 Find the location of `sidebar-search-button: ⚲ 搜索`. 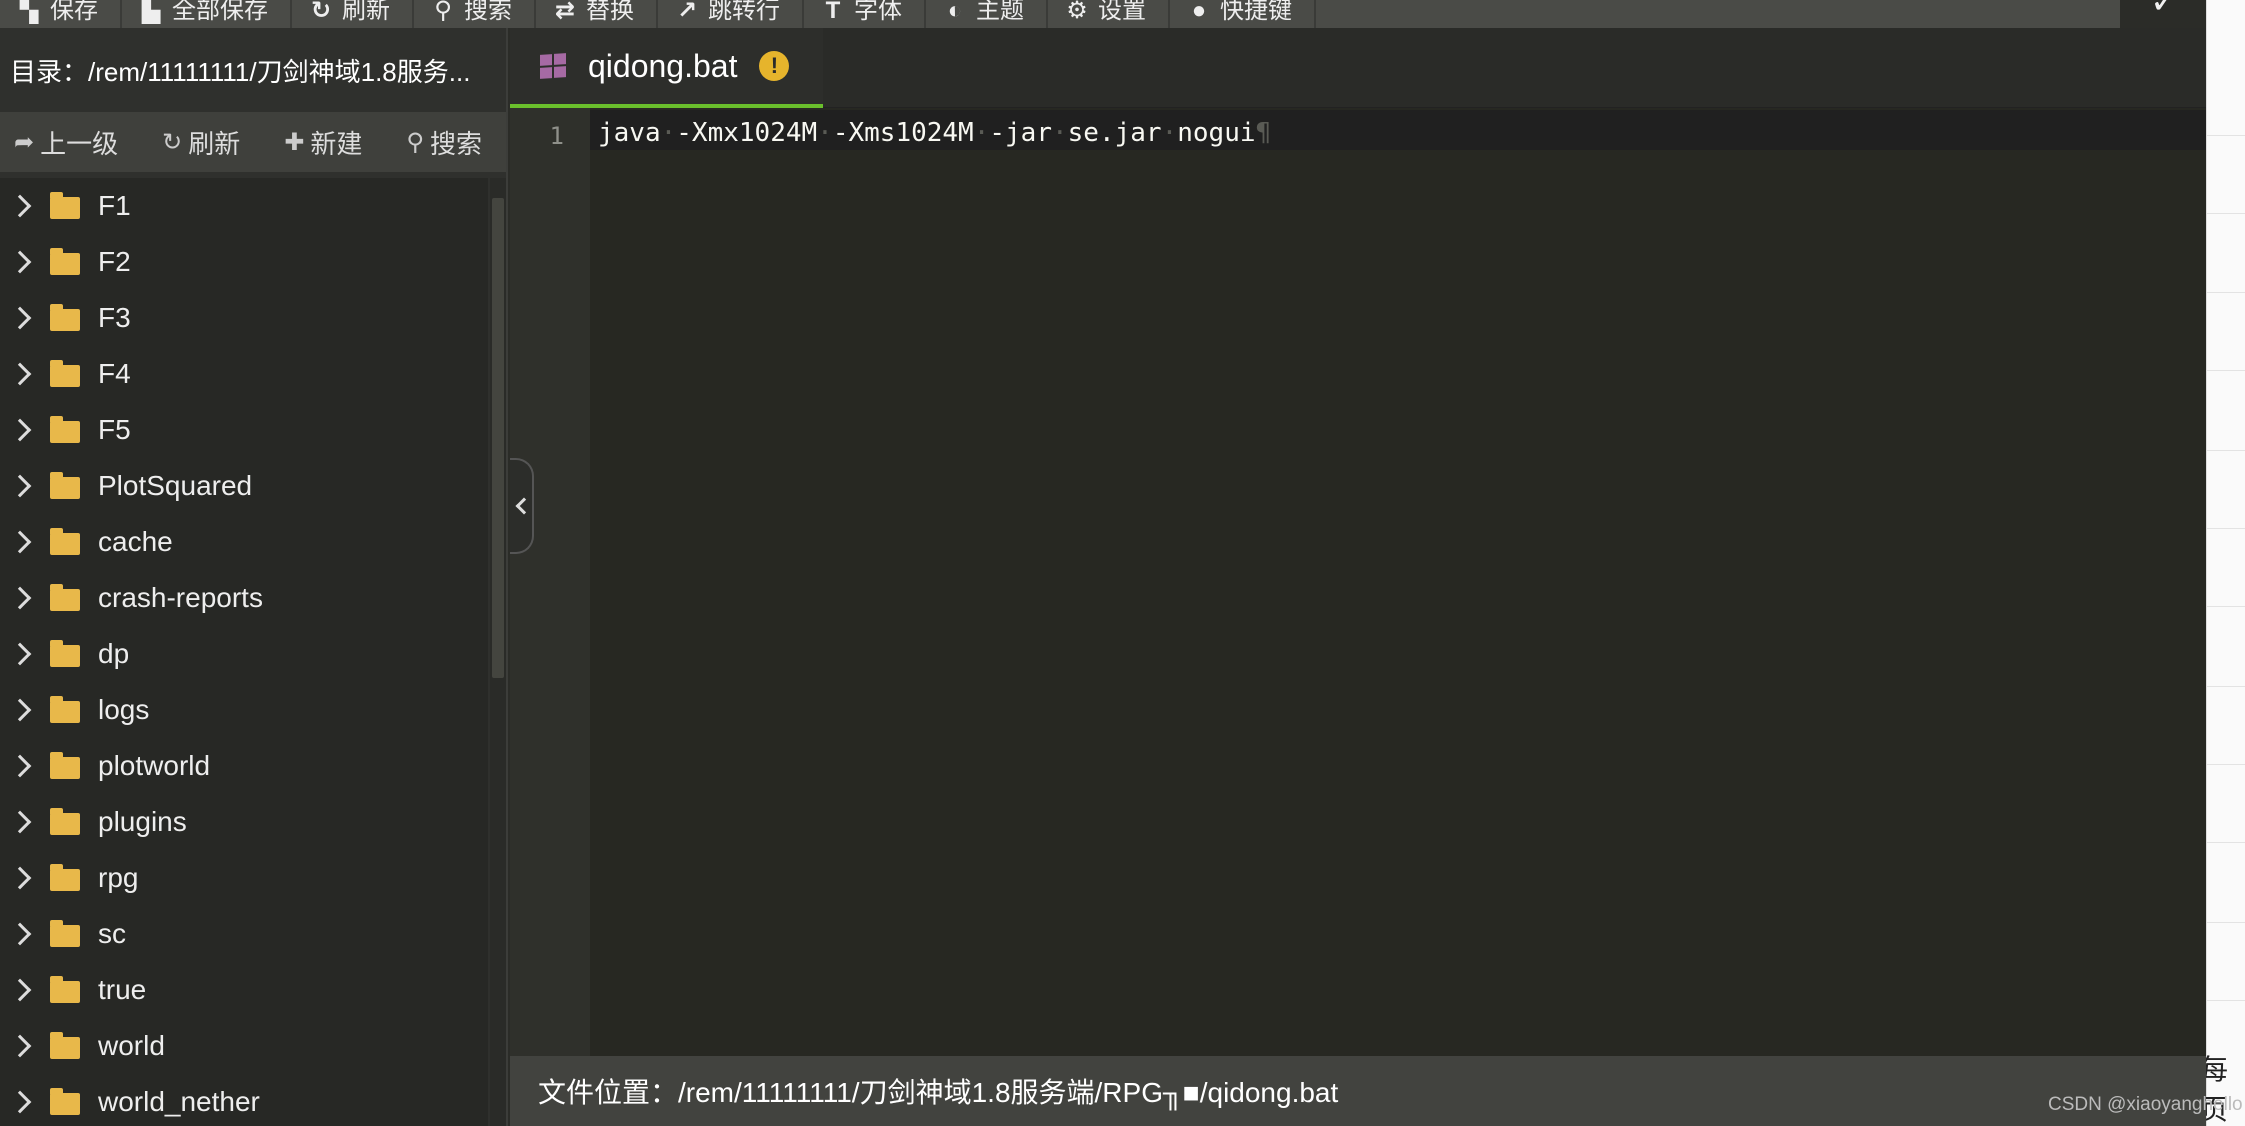

sidebar-search-button: ⚲ 搜索 is located at coordinates (437, 142).